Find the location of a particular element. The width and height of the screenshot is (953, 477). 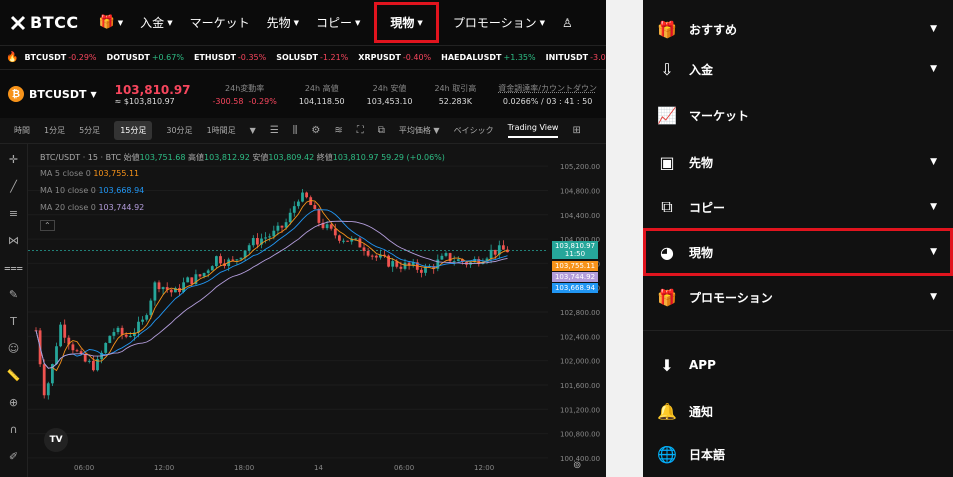

trendline-icon: ╱ is located at coordinates (13, 187).